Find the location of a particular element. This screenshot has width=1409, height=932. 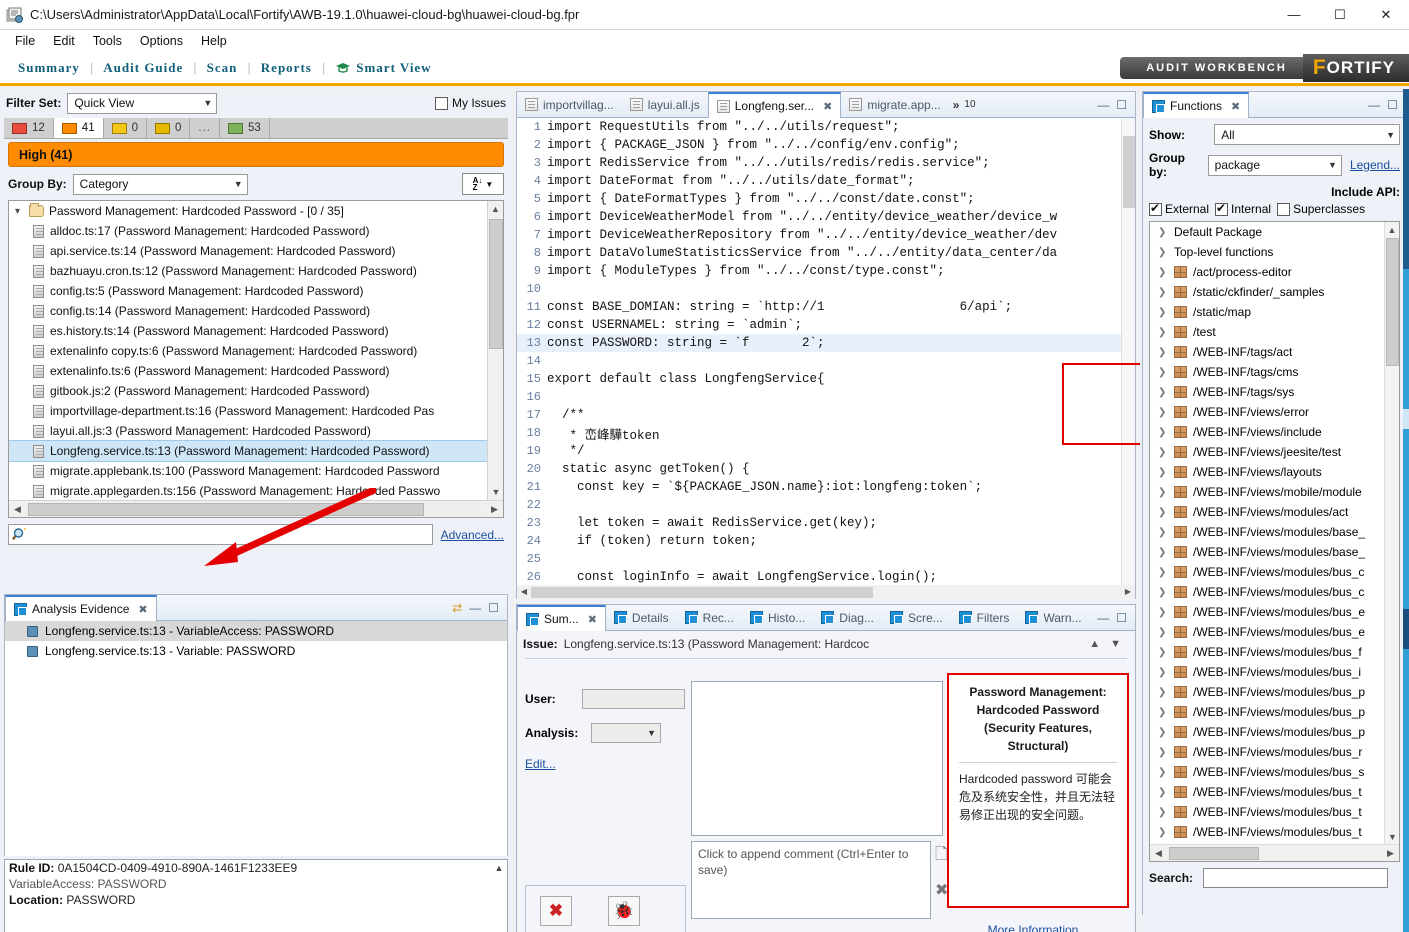

close-button: ✕ is located at coordinates (1386, 15).